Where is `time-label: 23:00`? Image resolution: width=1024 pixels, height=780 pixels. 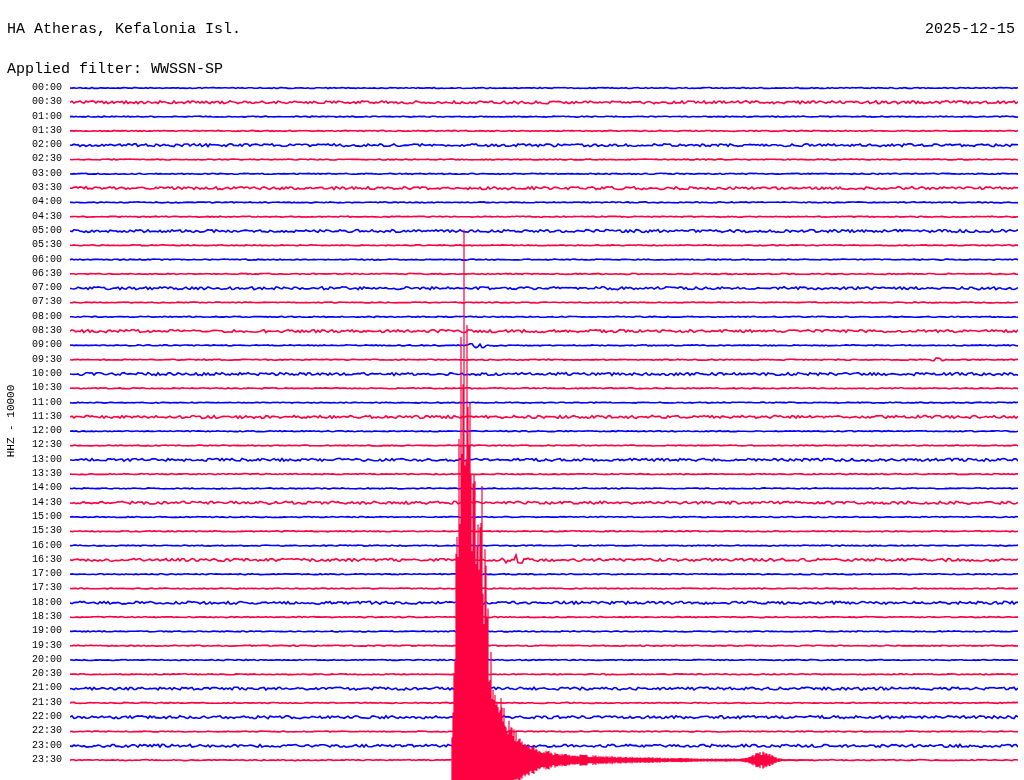 time-label: 23:00 is located at coordinates (46, 745).